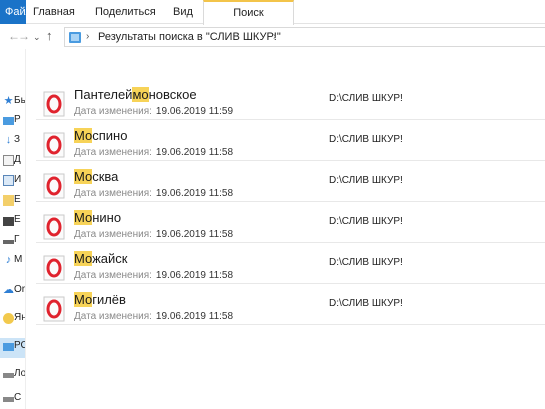 The width and height of the screenshot is (545, 409). I want to click on sidebar-item-label: Or, so click(20, 289).